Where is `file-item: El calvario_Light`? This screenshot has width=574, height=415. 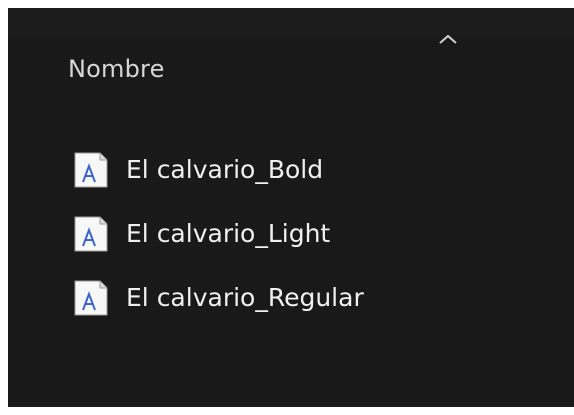
file-item: El calvario_Light is located at coordinates (218, 234).